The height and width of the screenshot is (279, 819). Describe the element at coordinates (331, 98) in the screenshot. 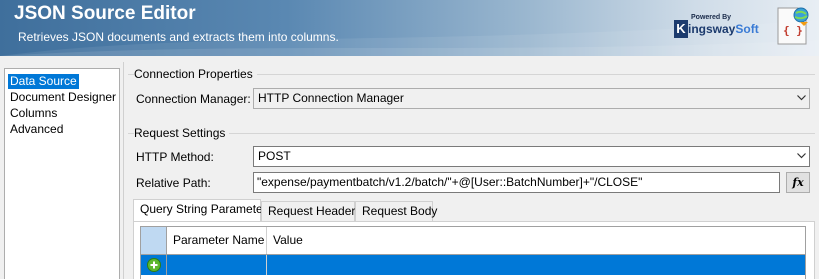

I see `connection-manager-value: HTTP Connection Manager` at that location.